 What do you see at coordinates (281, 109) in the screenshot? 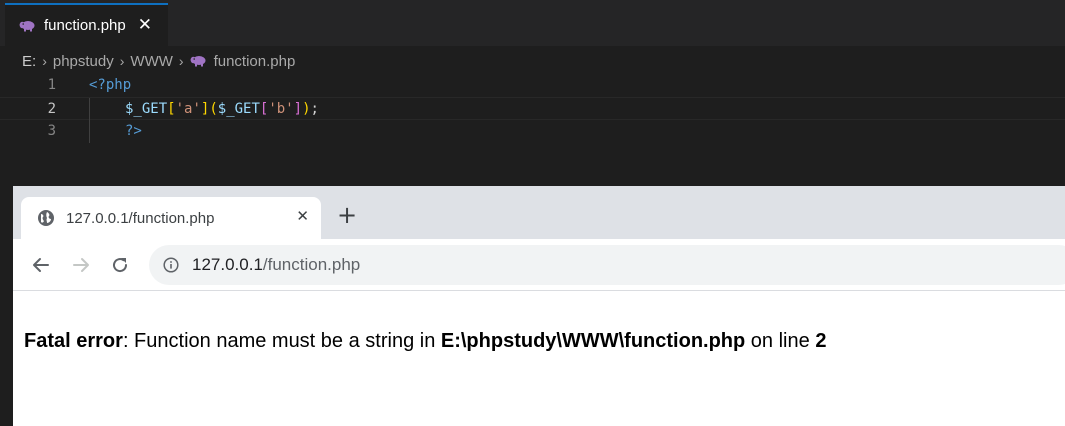
I see `code-token: 'b'` at bounding box center [281, 109].